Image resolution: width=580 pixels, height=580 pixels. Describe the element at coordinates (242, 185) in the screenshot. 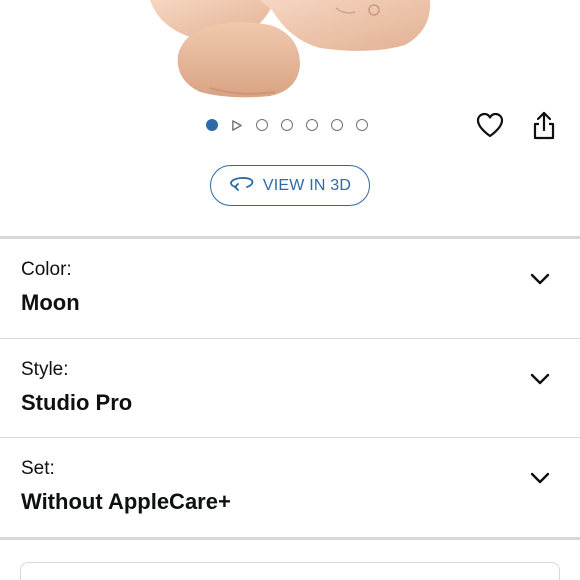

I see `rotate-3d-icon` at that location.